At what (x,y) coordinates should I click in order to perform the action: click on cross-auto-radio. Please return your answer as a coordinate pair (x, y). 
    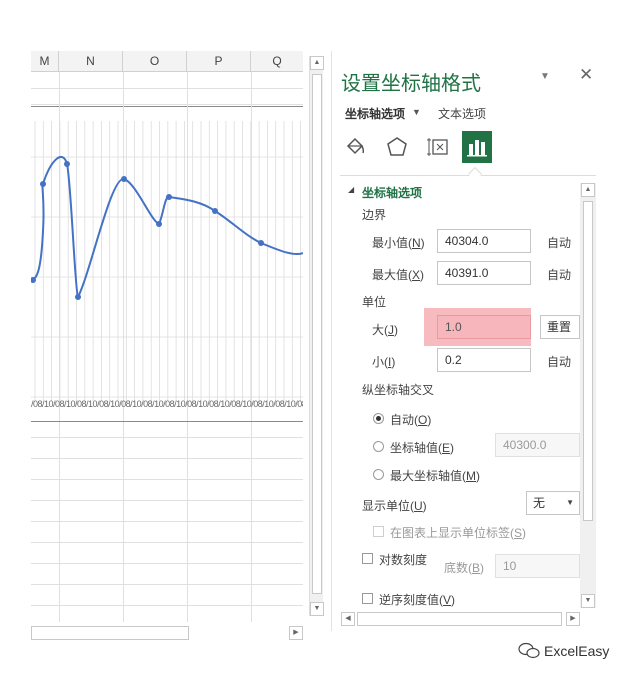
    Looking at the image, I should click on (378, 418).